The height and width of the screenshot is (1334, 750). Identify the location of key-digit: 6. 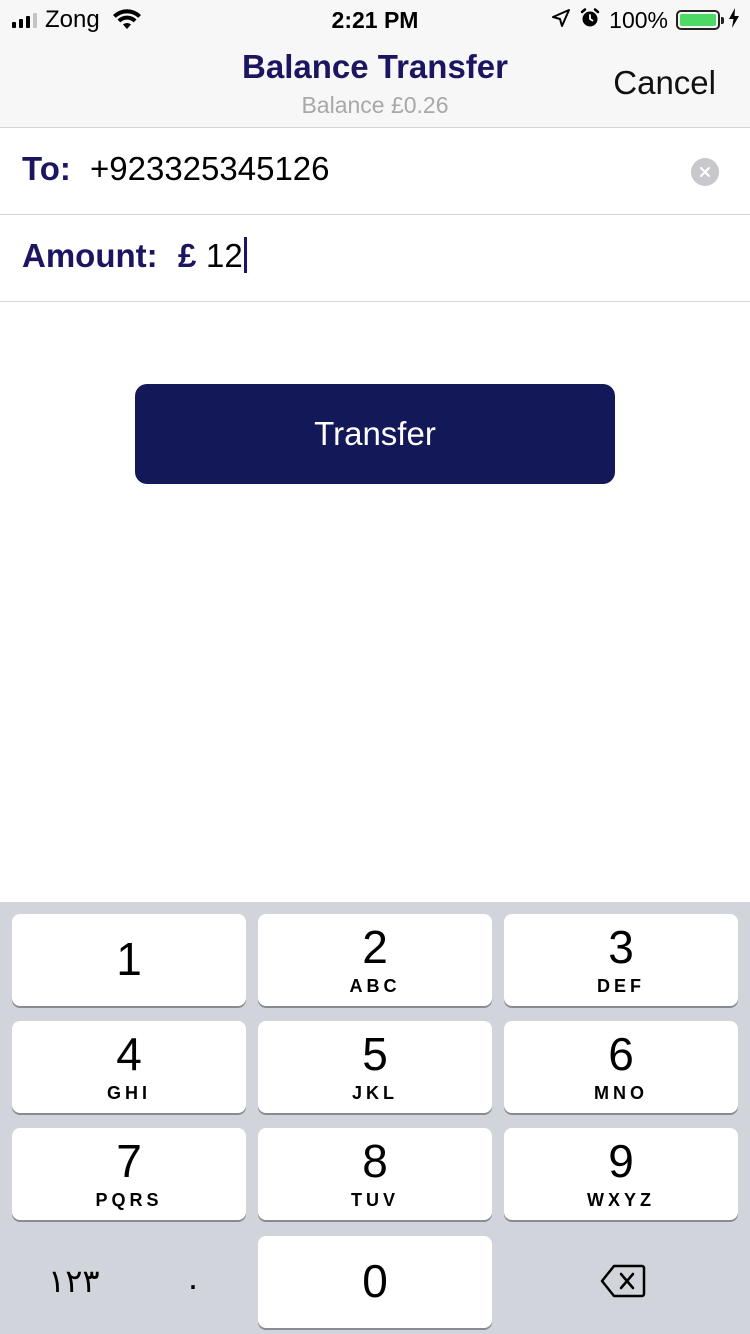
(621, 1054).